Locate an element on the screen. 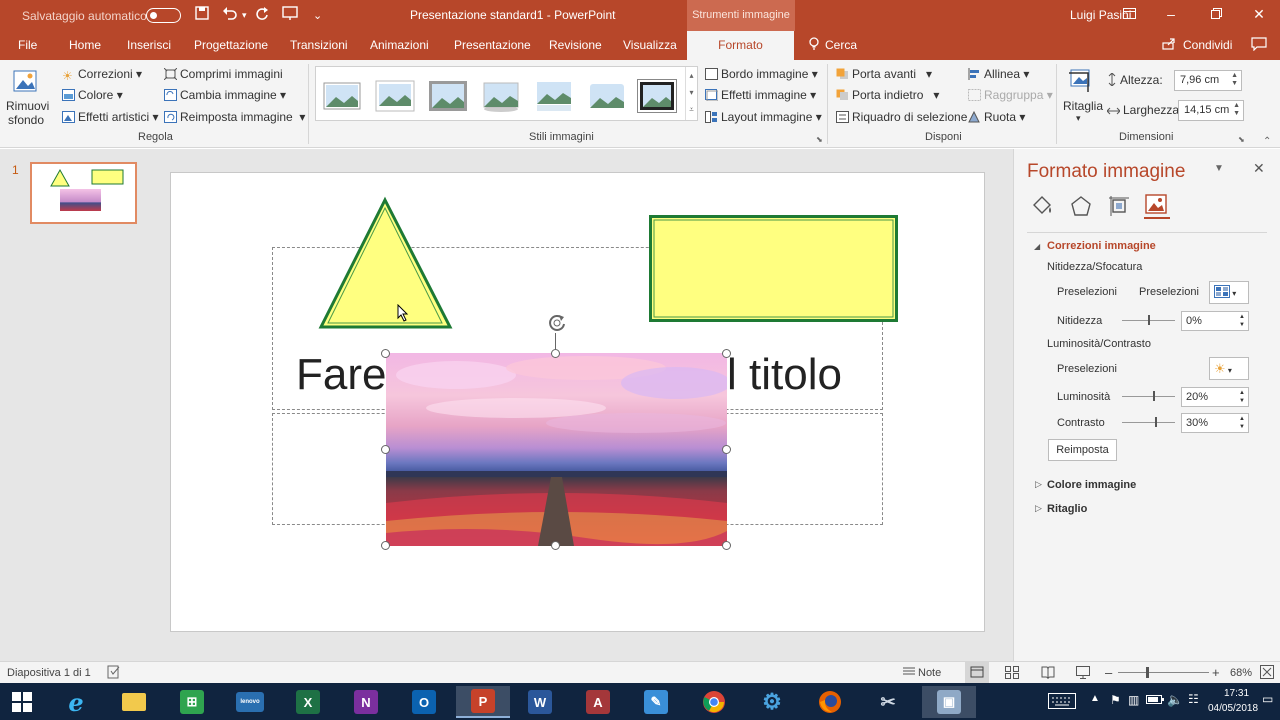  reading-view-icon is located at coordinates (1048, 674).